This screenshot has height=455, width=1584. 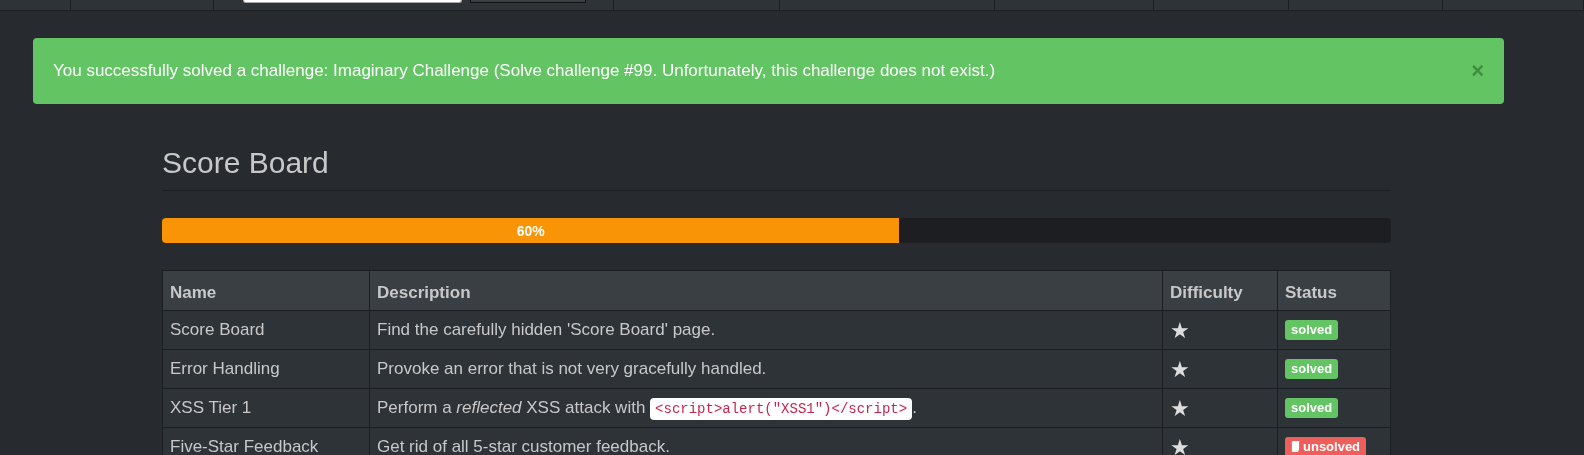 I want to click on close-button: ×, so click(x=1477, y=71).